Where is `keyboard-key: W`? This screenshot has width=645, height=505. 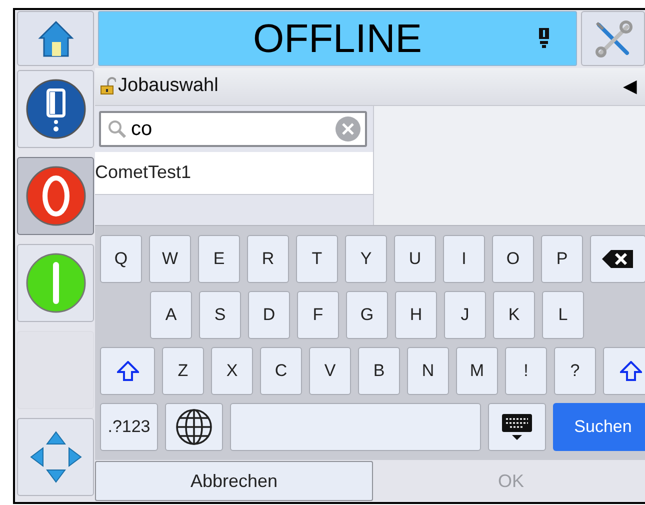
keyboard-key: W is located at coordinates (170, 259).